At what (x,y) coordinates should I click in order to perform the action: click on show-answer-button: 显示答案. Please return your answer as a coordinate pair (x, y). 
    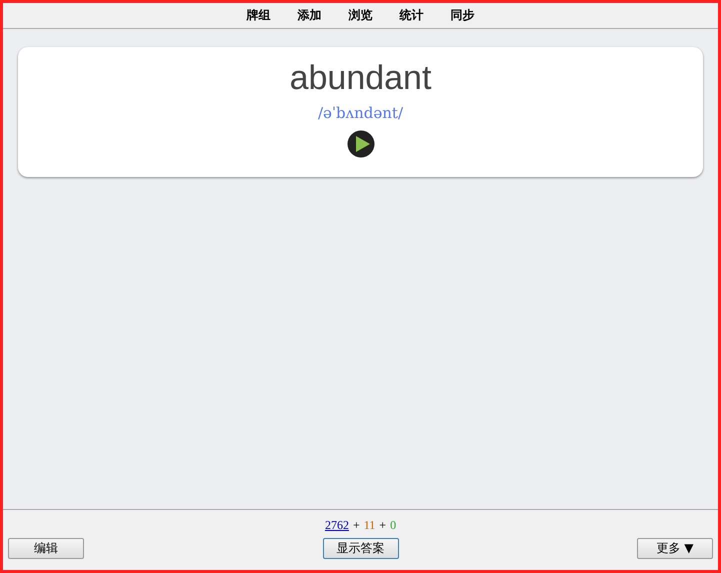
    Looking at the image, I should click on (360, 548).